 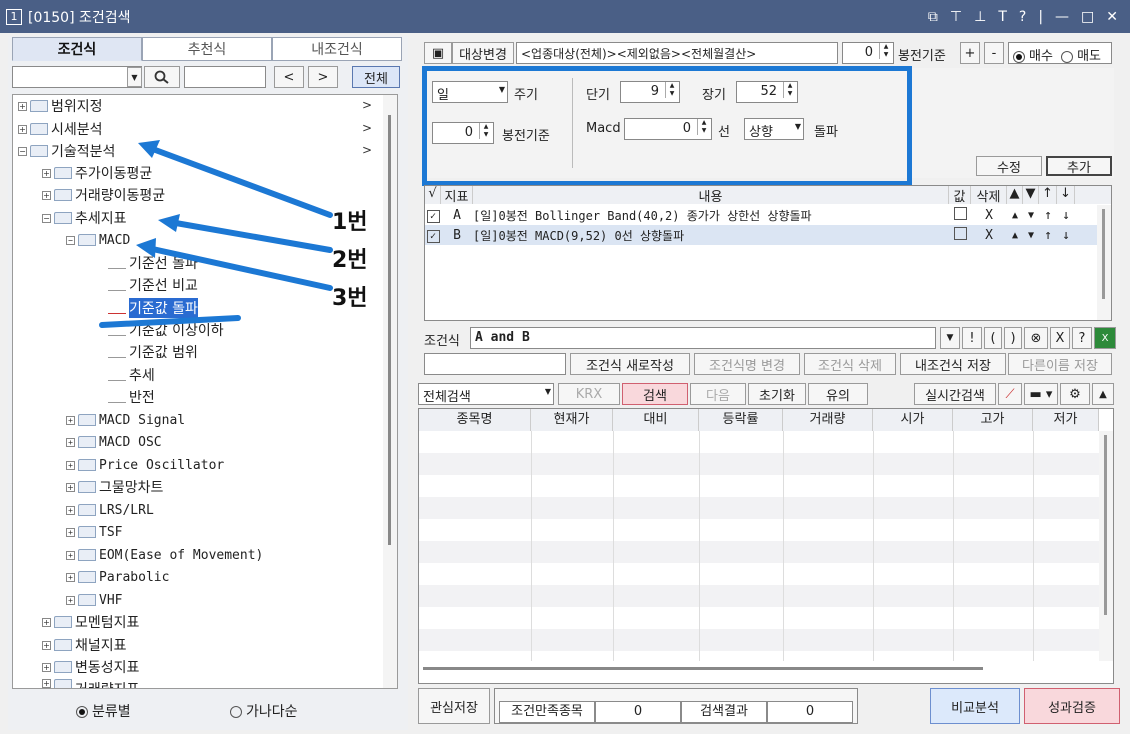 I want to click on annotation-2: 2번, so click(x=350, y=260).